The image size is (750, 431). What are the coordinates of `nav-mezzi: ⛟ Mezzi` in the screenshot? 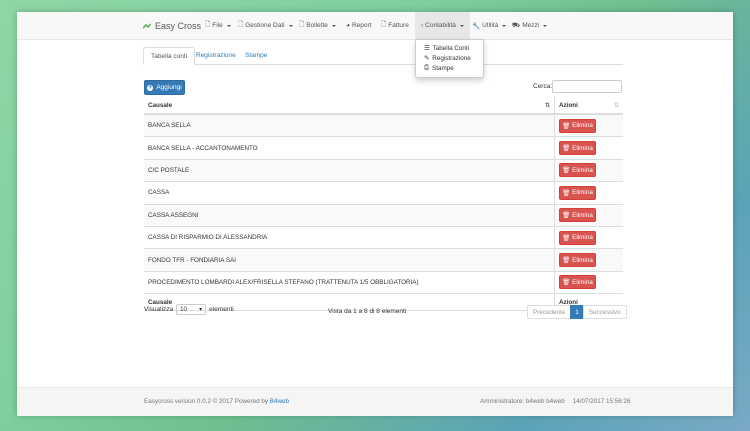 It's located at (530, 25).